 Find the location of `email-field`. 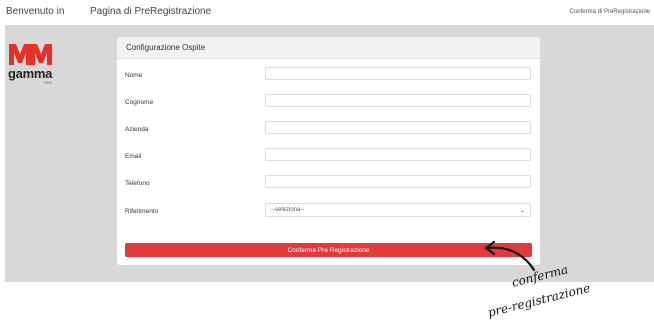

email-field is located at coordinates (398, 154).